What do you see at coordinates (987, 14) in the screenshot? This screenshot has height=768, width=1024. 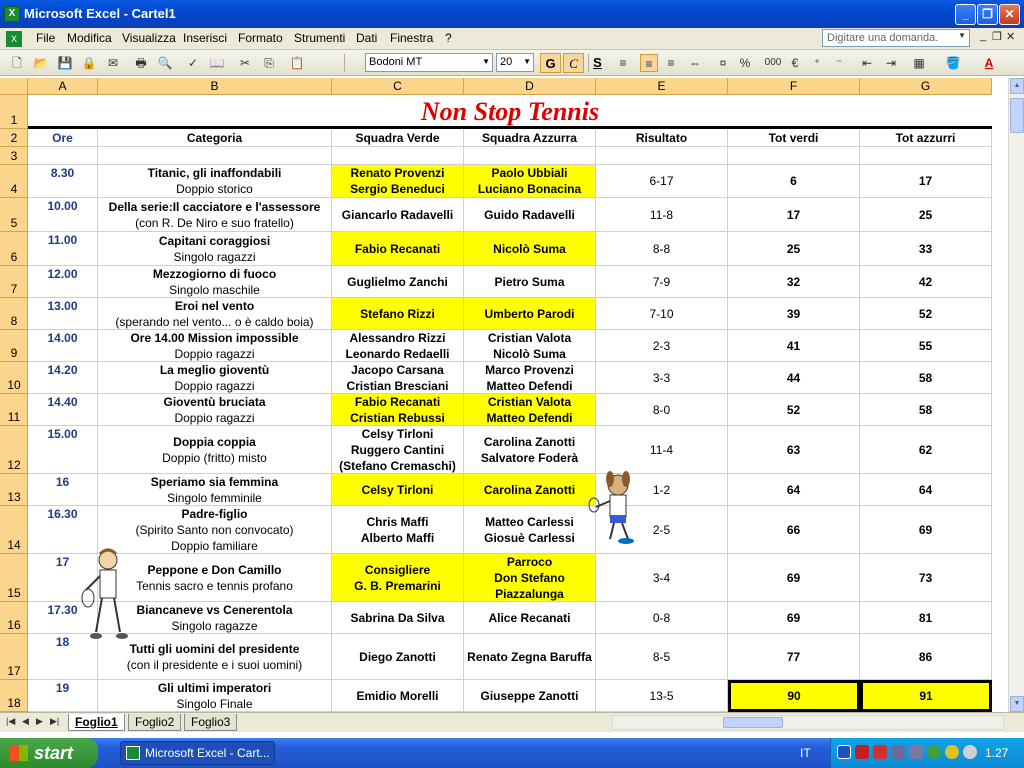 I see `maximize-button: ❐` at bounding box center [987, 14].